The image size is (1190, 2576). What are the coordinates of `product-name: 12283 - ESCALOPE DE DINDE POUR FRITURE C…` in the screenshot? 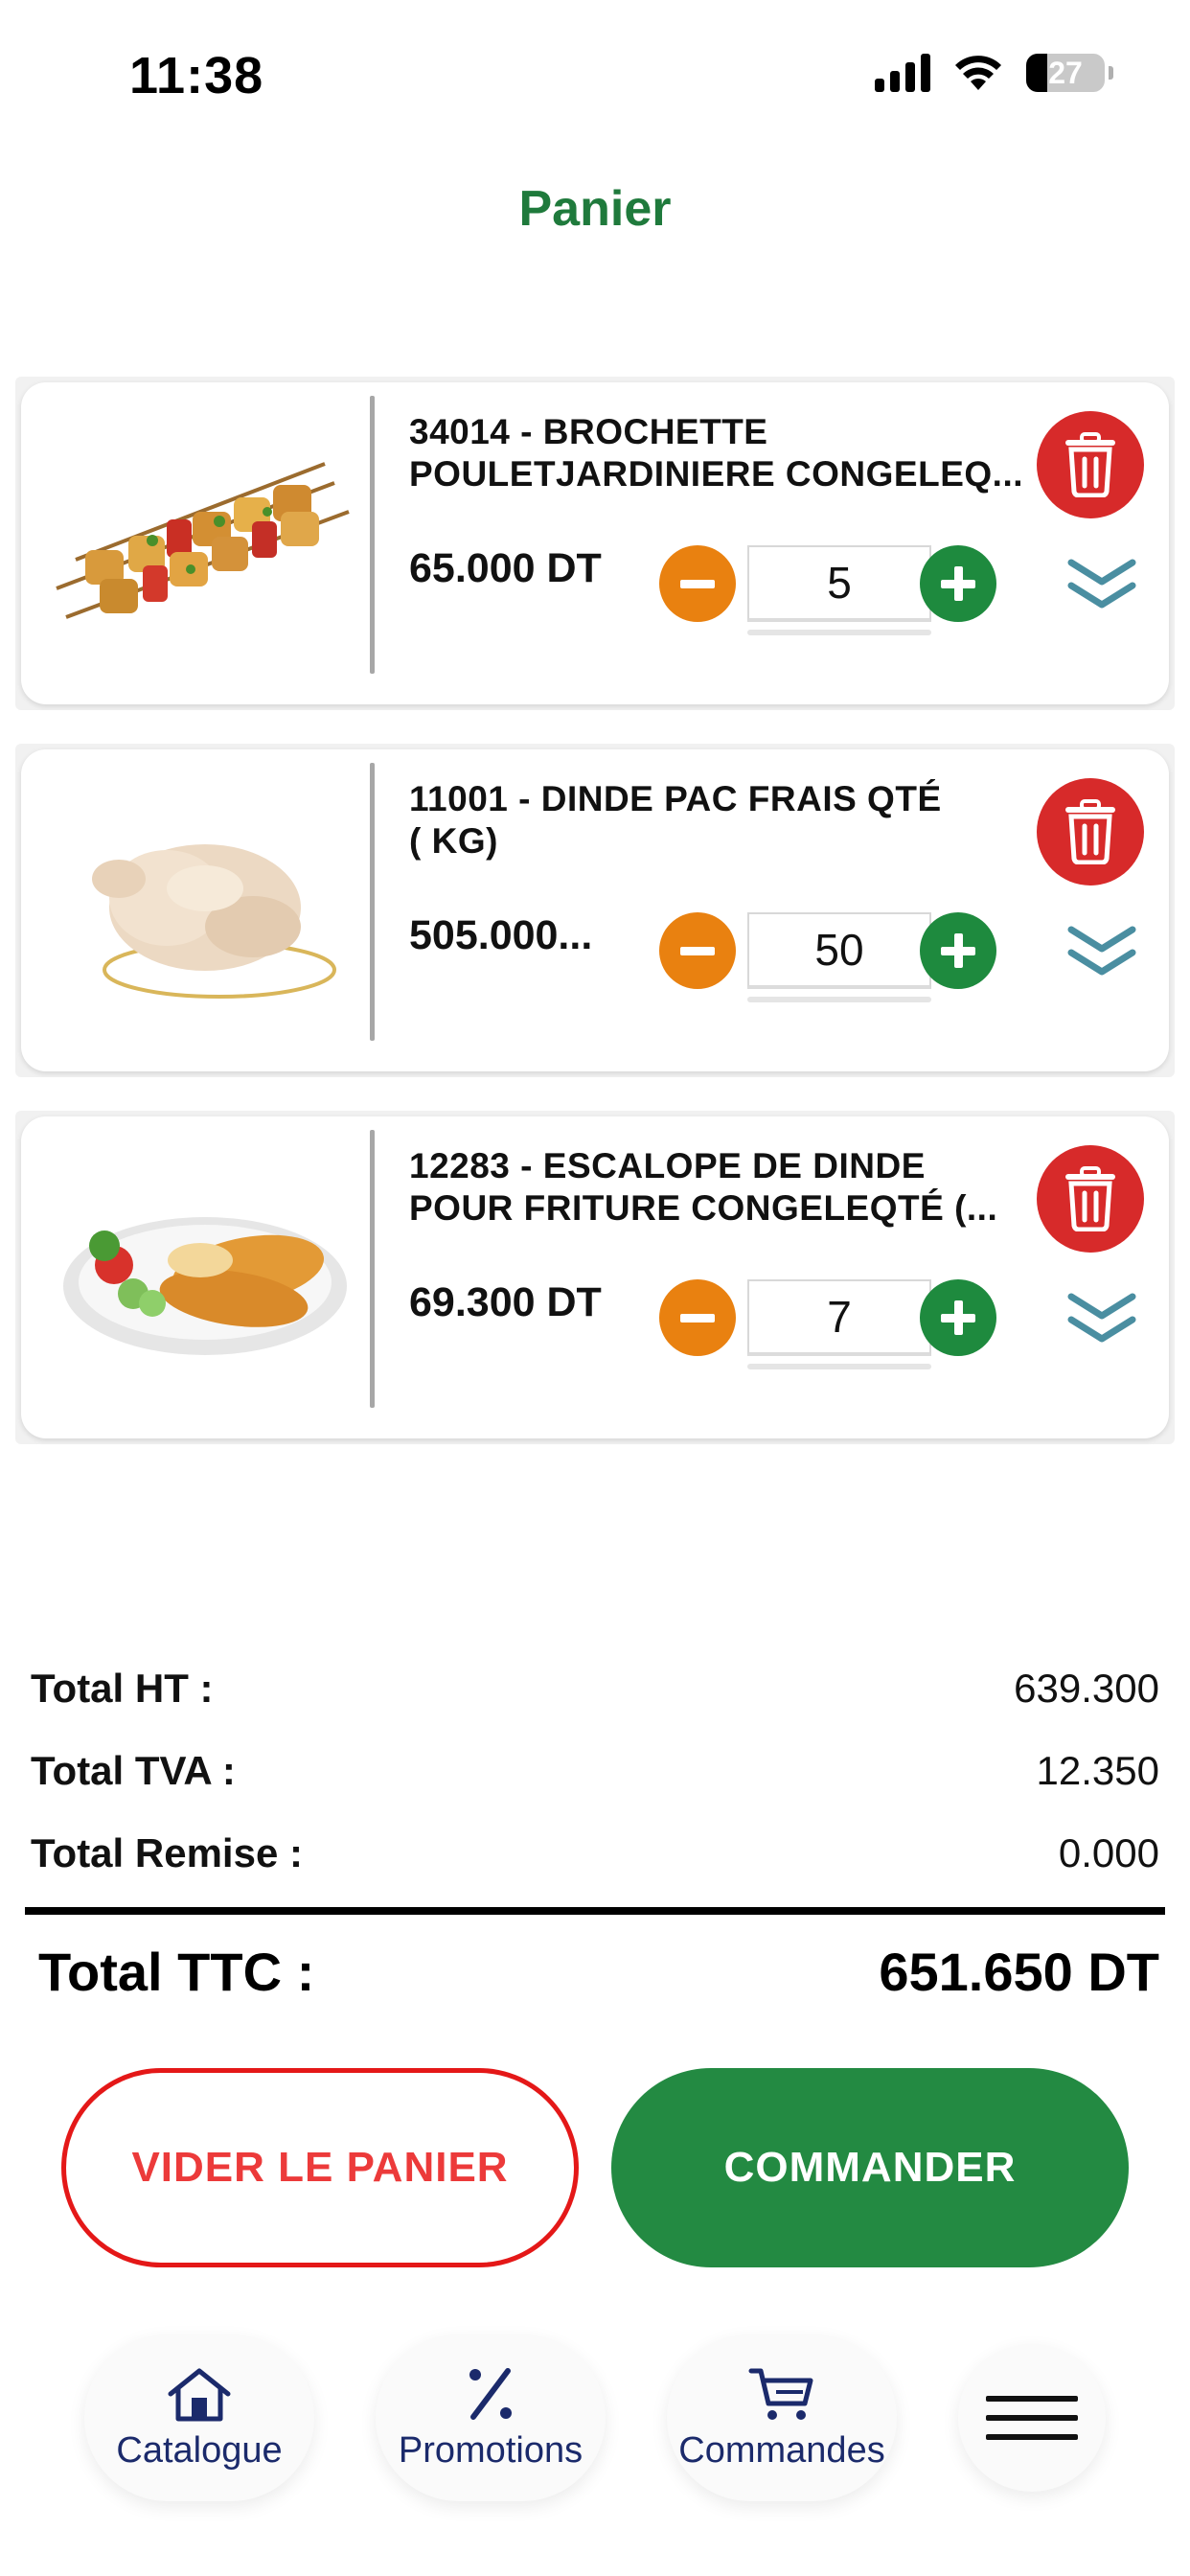 It's located at (703, 1187).